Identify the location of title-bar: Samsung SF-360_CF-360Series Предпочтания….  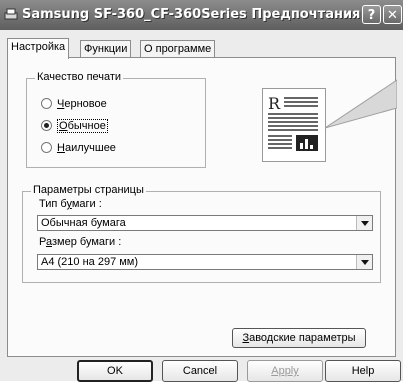
(201, 15).